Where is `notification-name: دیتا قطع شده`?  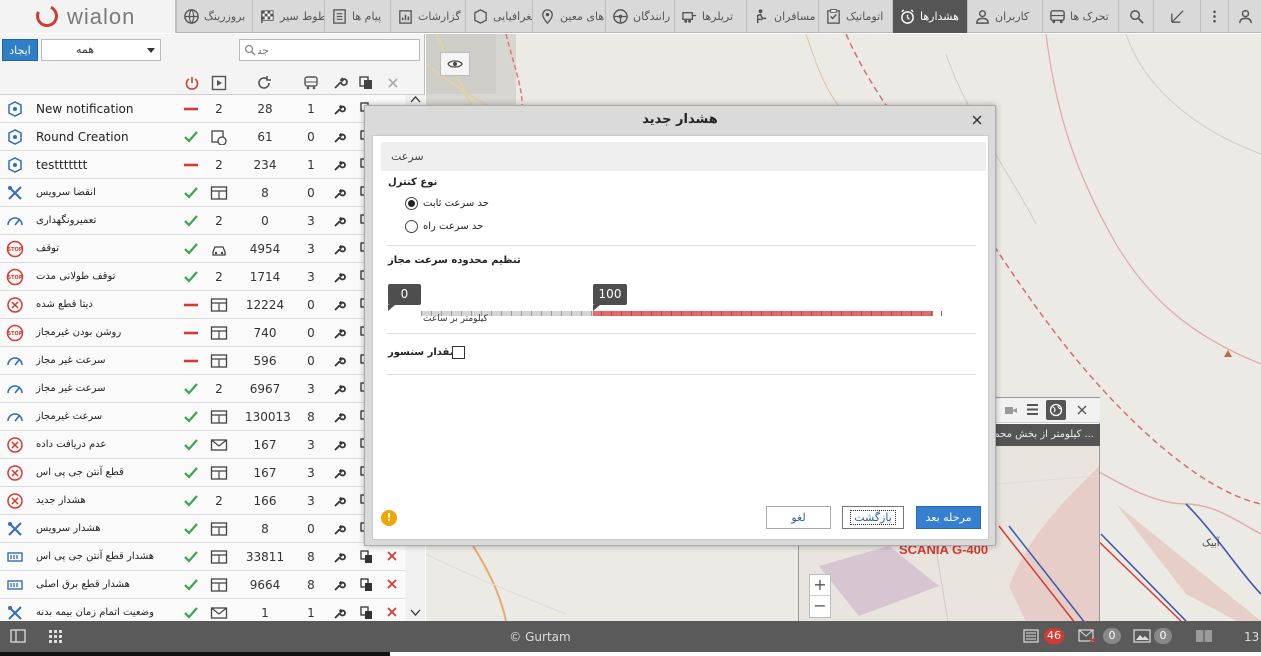
notification-name: دیتا قطع شده is located at coordinates (64, 304).